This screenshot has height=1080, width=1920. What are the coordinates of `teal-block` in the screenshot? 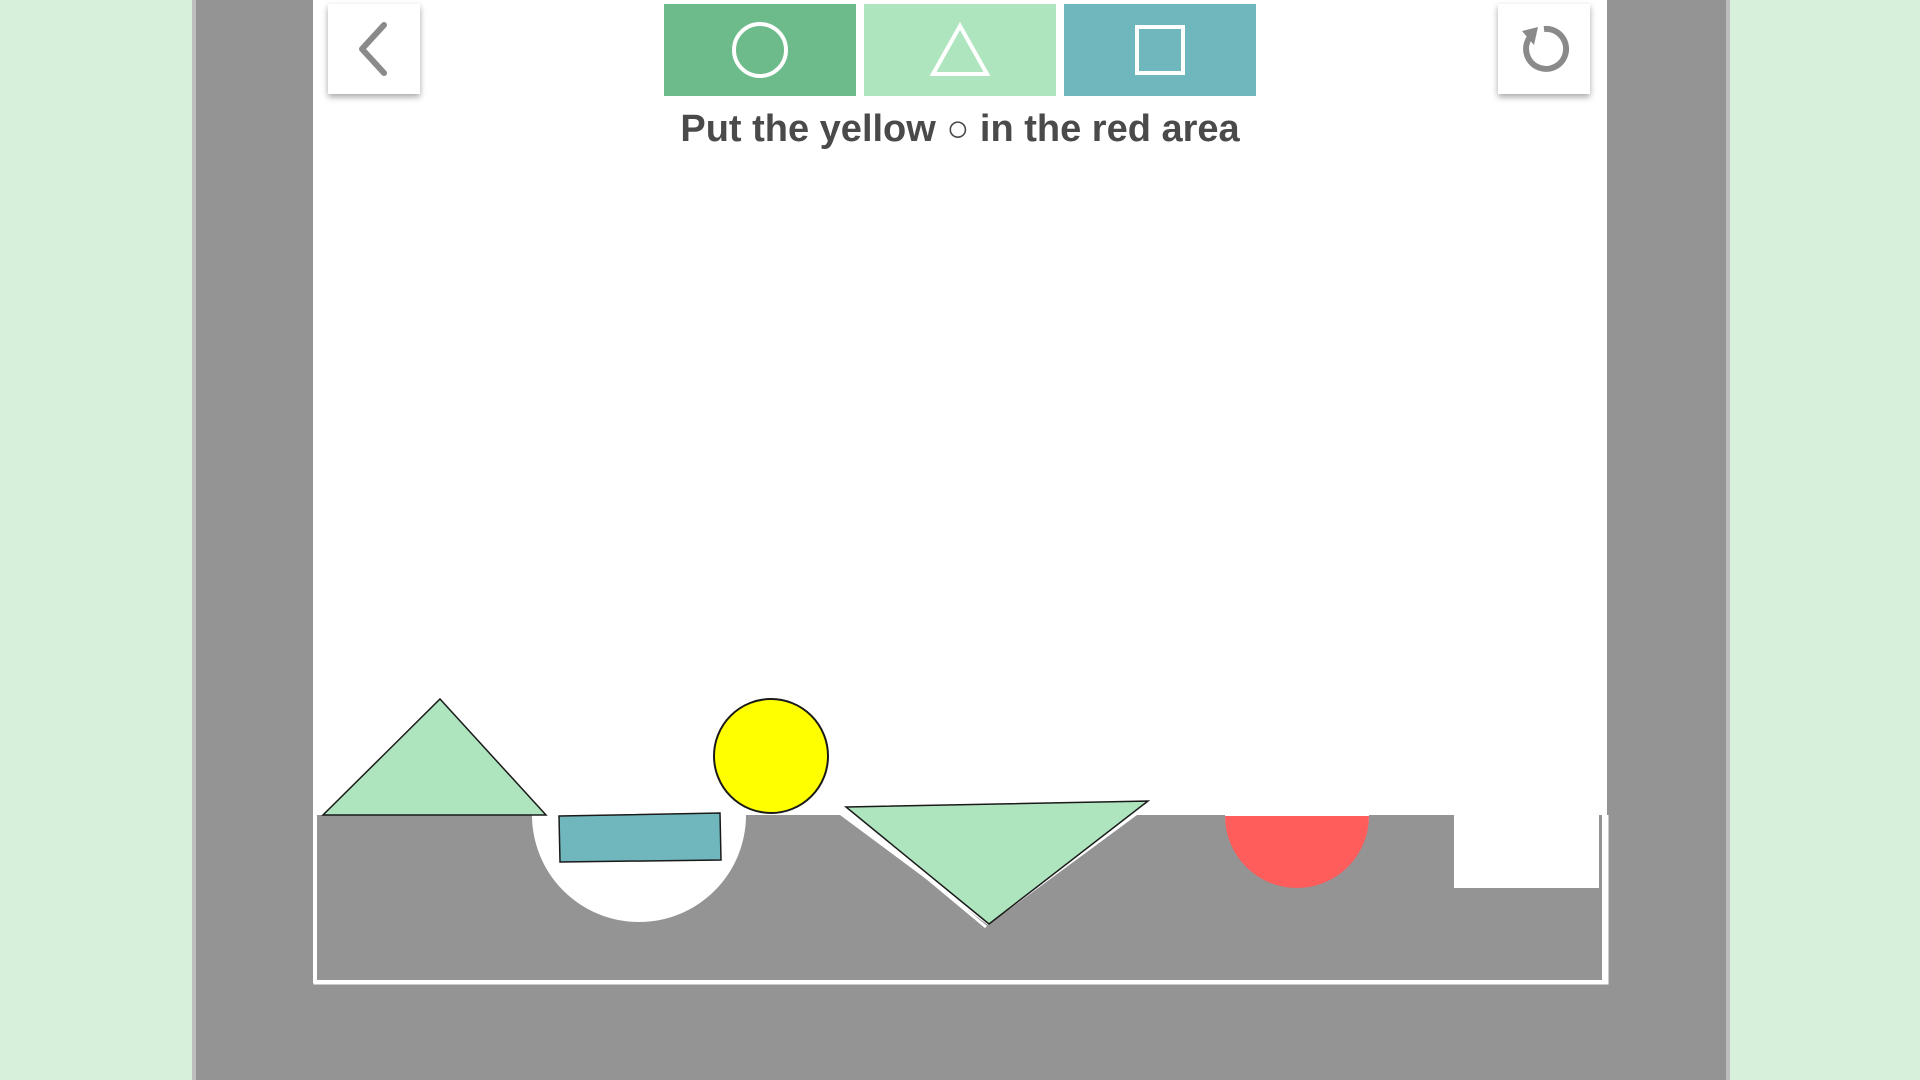 It's located at (640, 837).